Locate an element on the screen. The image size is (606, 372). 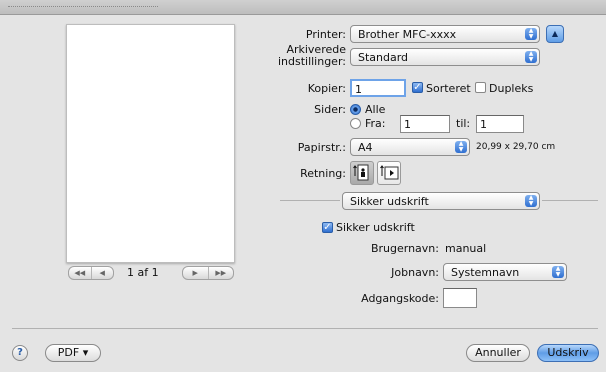
help-icon: ? is located at coordinates (20, 352).